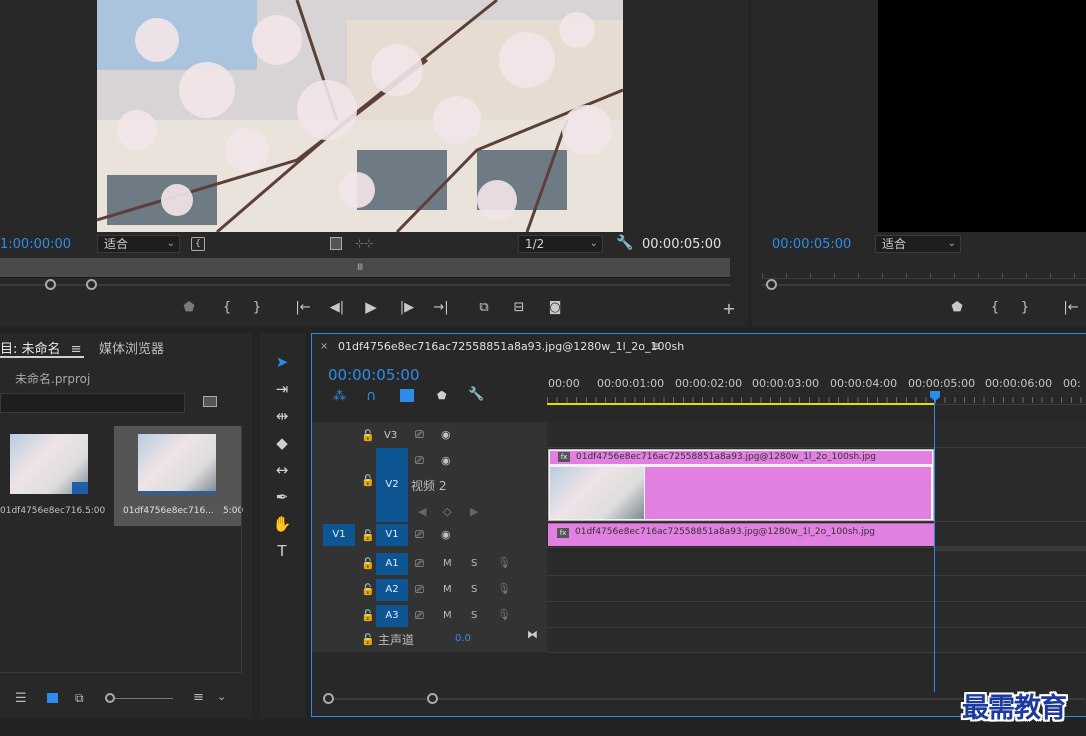 The height and width of the screenshot is (736, 1086). Describe the element at coordinates (138, 244) in the screenshot. I see `source-fit-dropdown: 适合 ⌄` at that location.